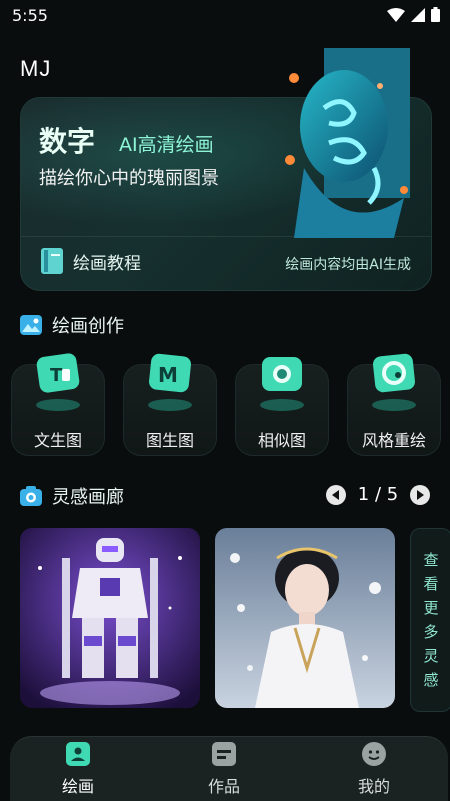 This screenshot has height=801, width=450. I want to click on creation-section-header: 绘画创作, so click(72, 325).